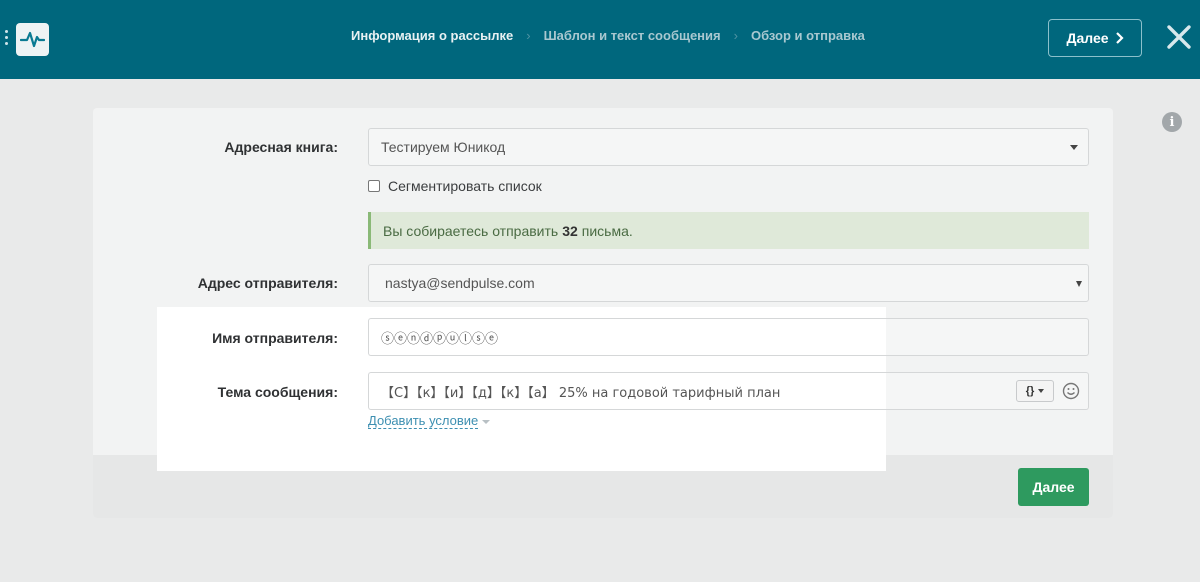  Describe the element at coordinates (974, 391) in the screenshot. I see `subject-field-tail: {}` at that location.